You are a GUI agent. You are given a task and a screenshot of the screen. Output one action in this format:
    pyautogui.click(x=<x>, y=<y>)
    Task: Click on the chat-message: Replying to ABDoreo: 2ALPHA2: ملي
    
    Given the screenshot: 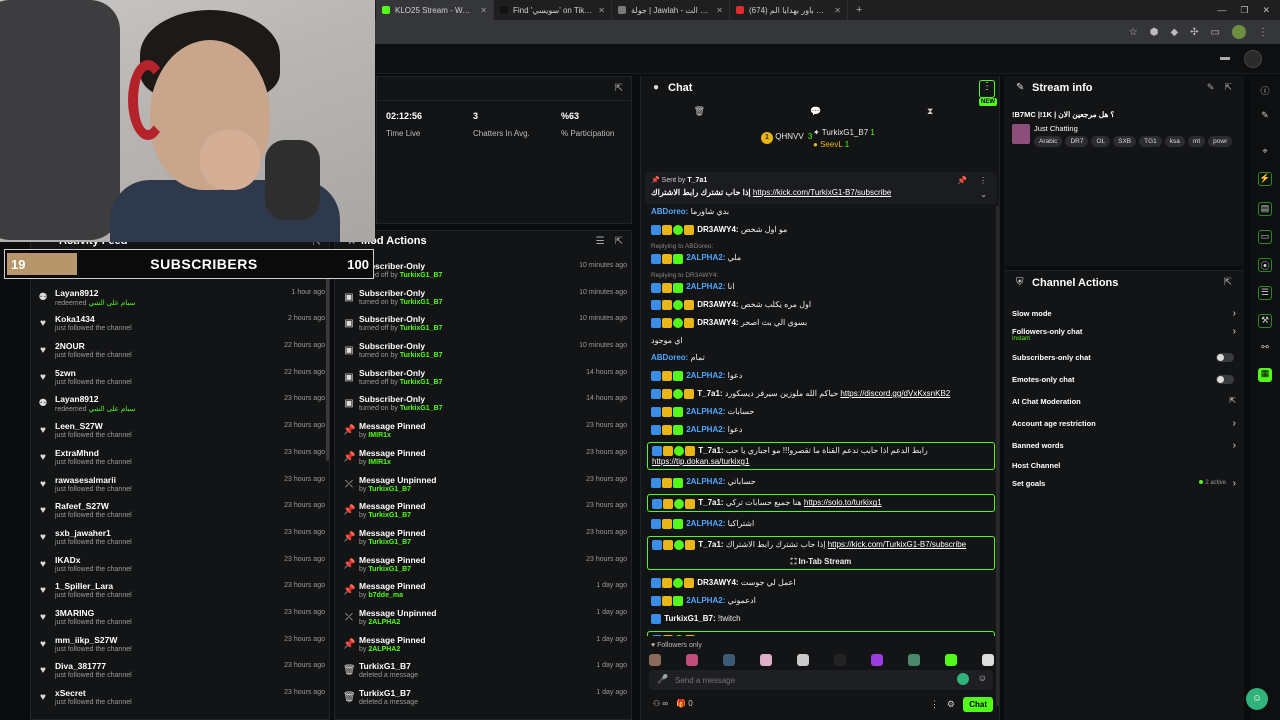 What is the action you would take?
    pyautogui.click(x=821, y=252)
    